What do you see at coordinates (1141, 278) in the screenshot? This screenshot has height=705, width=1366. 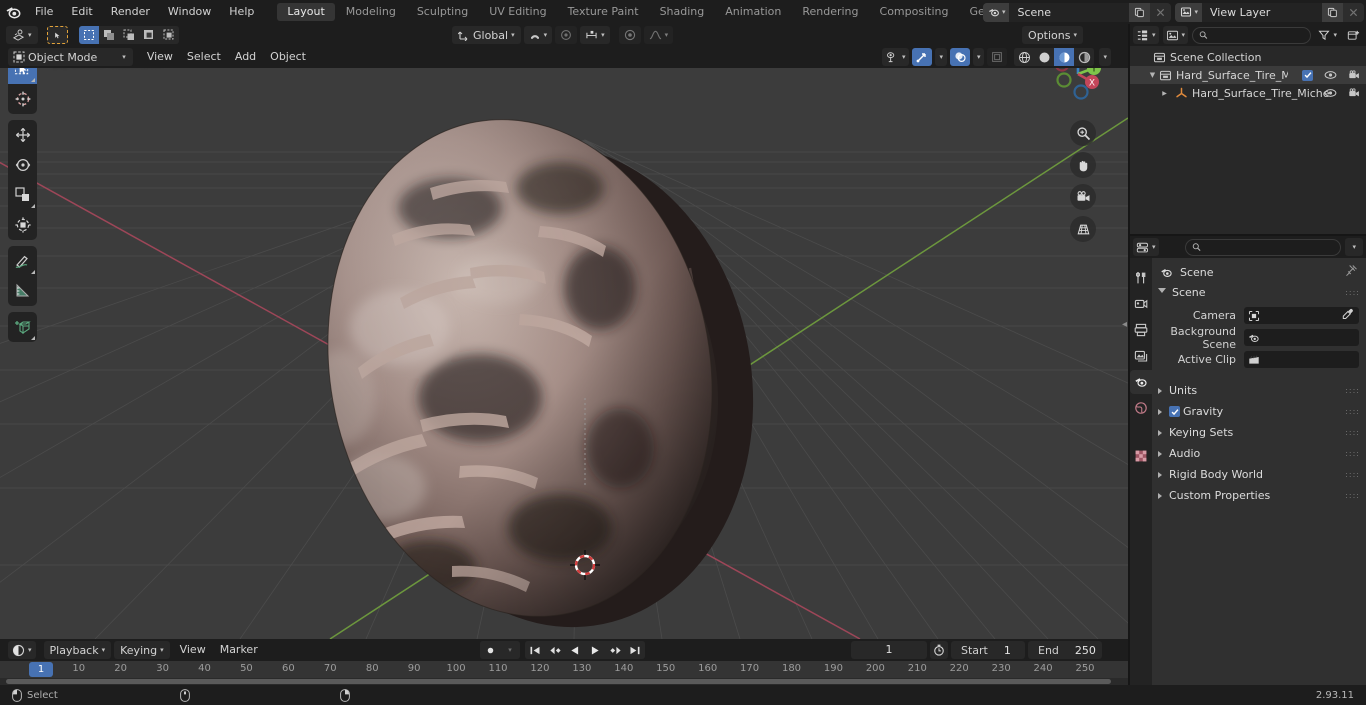 I see `tool-tab` at bounding box center [1141, 278].